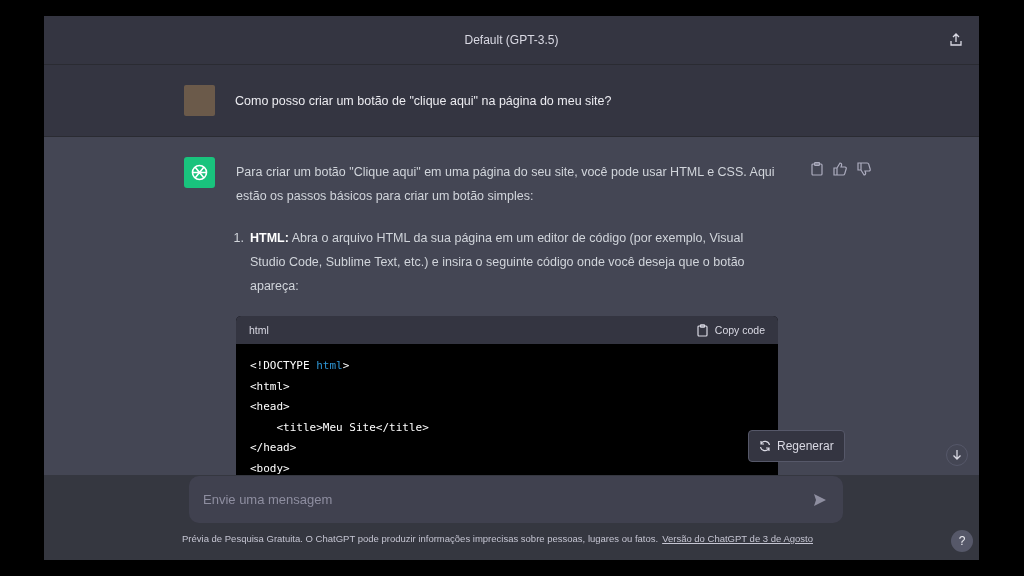 This screenshot has width=1024, height=576. What do you see at coordinates (840, 169) in the screenshot?
I see `thumbs-up-icon` at bounding box center [840, 169].